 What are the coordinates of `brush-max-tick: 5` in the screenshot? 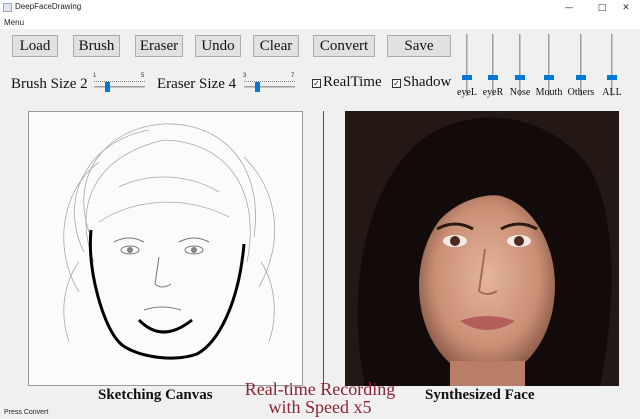 It's located at (143, 76).